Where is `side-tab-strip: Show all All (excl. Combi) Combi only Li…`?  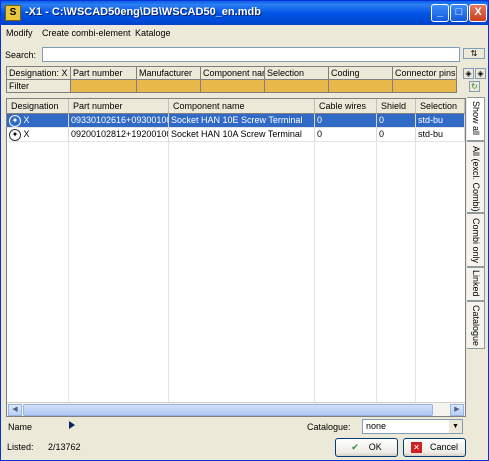 side-tab-strip: Show all All (excl. Combi) Combi only Li… is located at coordinates (476, 257).